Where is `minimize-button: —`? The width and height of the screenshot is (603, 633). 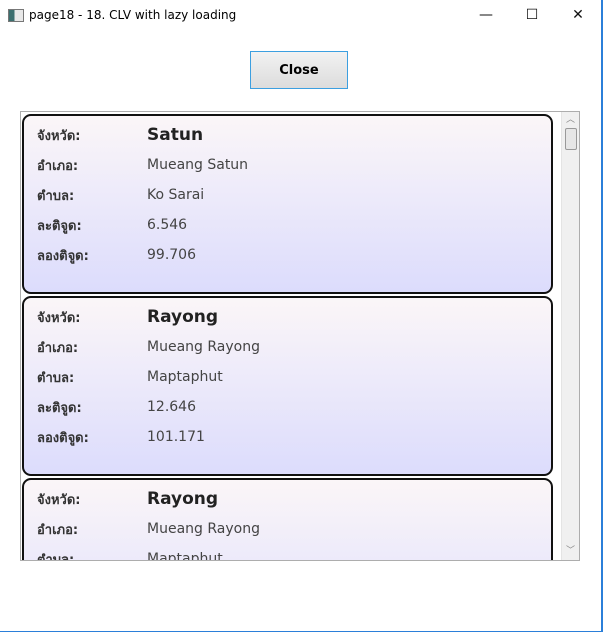 minimize-button: — is located at coordinates (486, 15).